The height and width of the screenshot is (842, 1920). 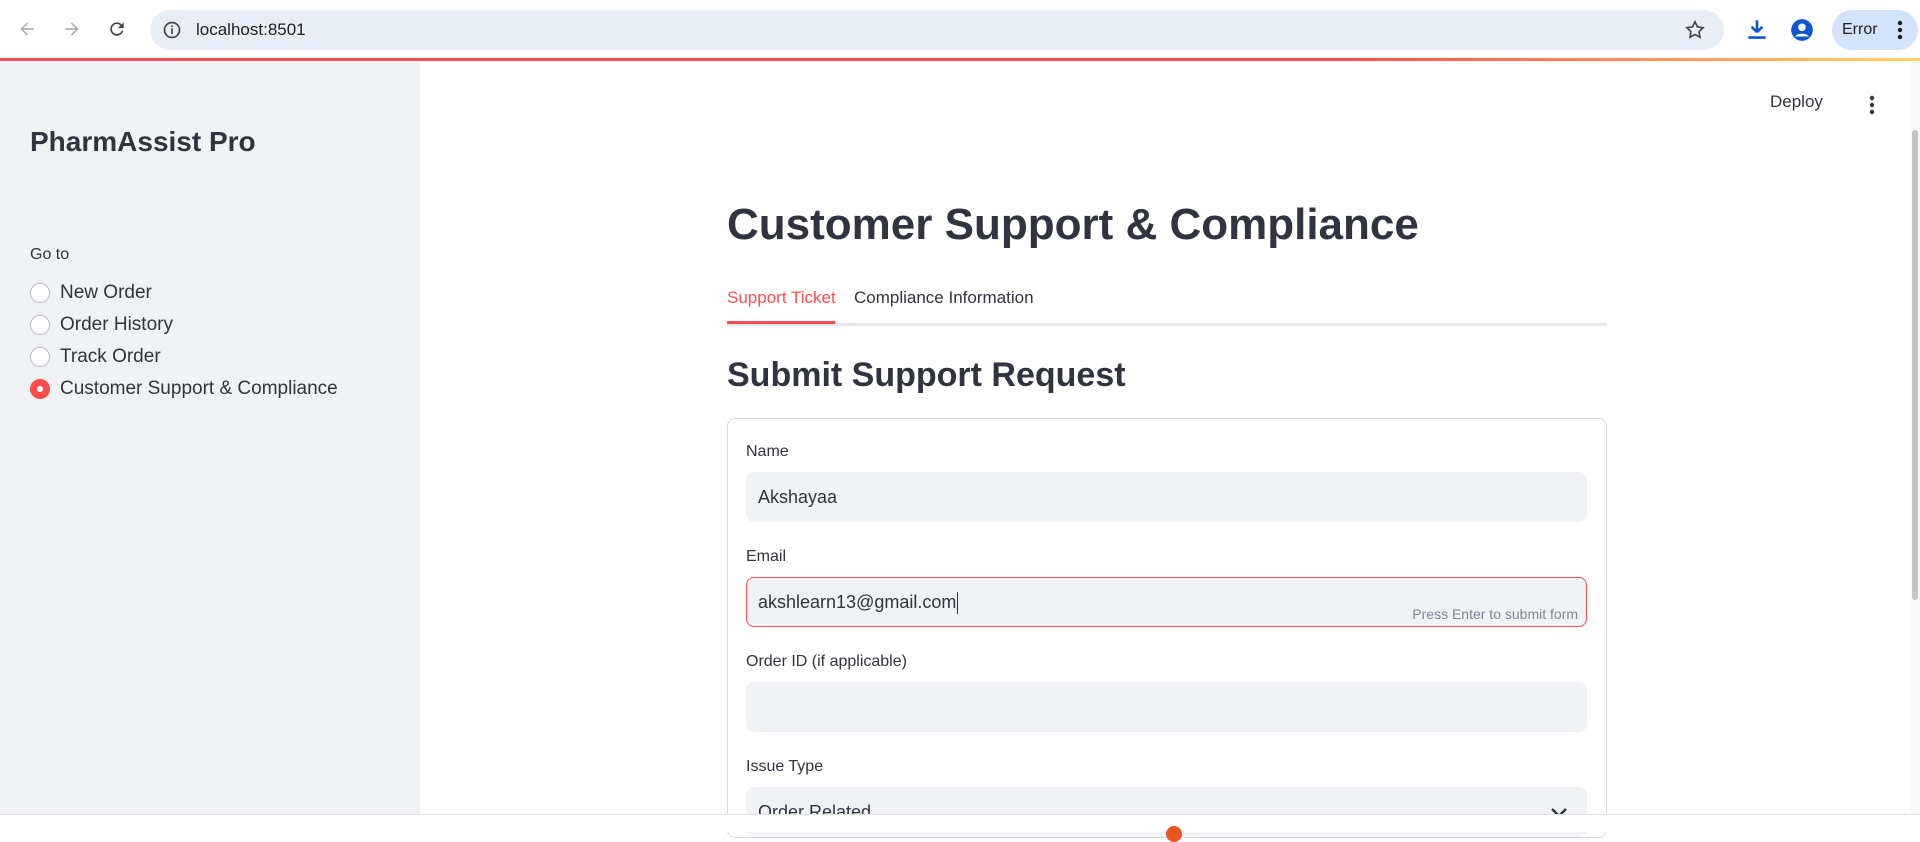 I want to click on sidebar-item-order-history: Order History, so click(x=101, y=325).